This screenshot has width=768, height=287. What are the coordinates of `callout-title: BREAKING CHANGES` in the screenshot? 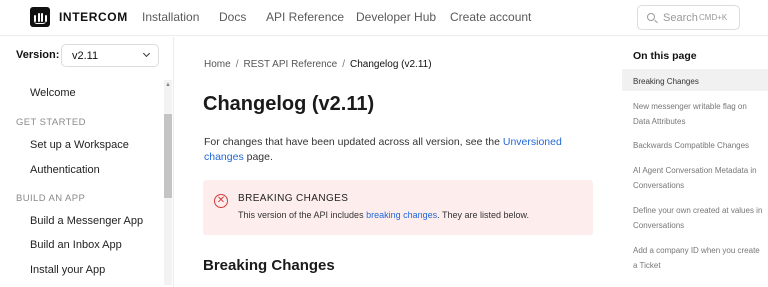 It's located at (293, 198).